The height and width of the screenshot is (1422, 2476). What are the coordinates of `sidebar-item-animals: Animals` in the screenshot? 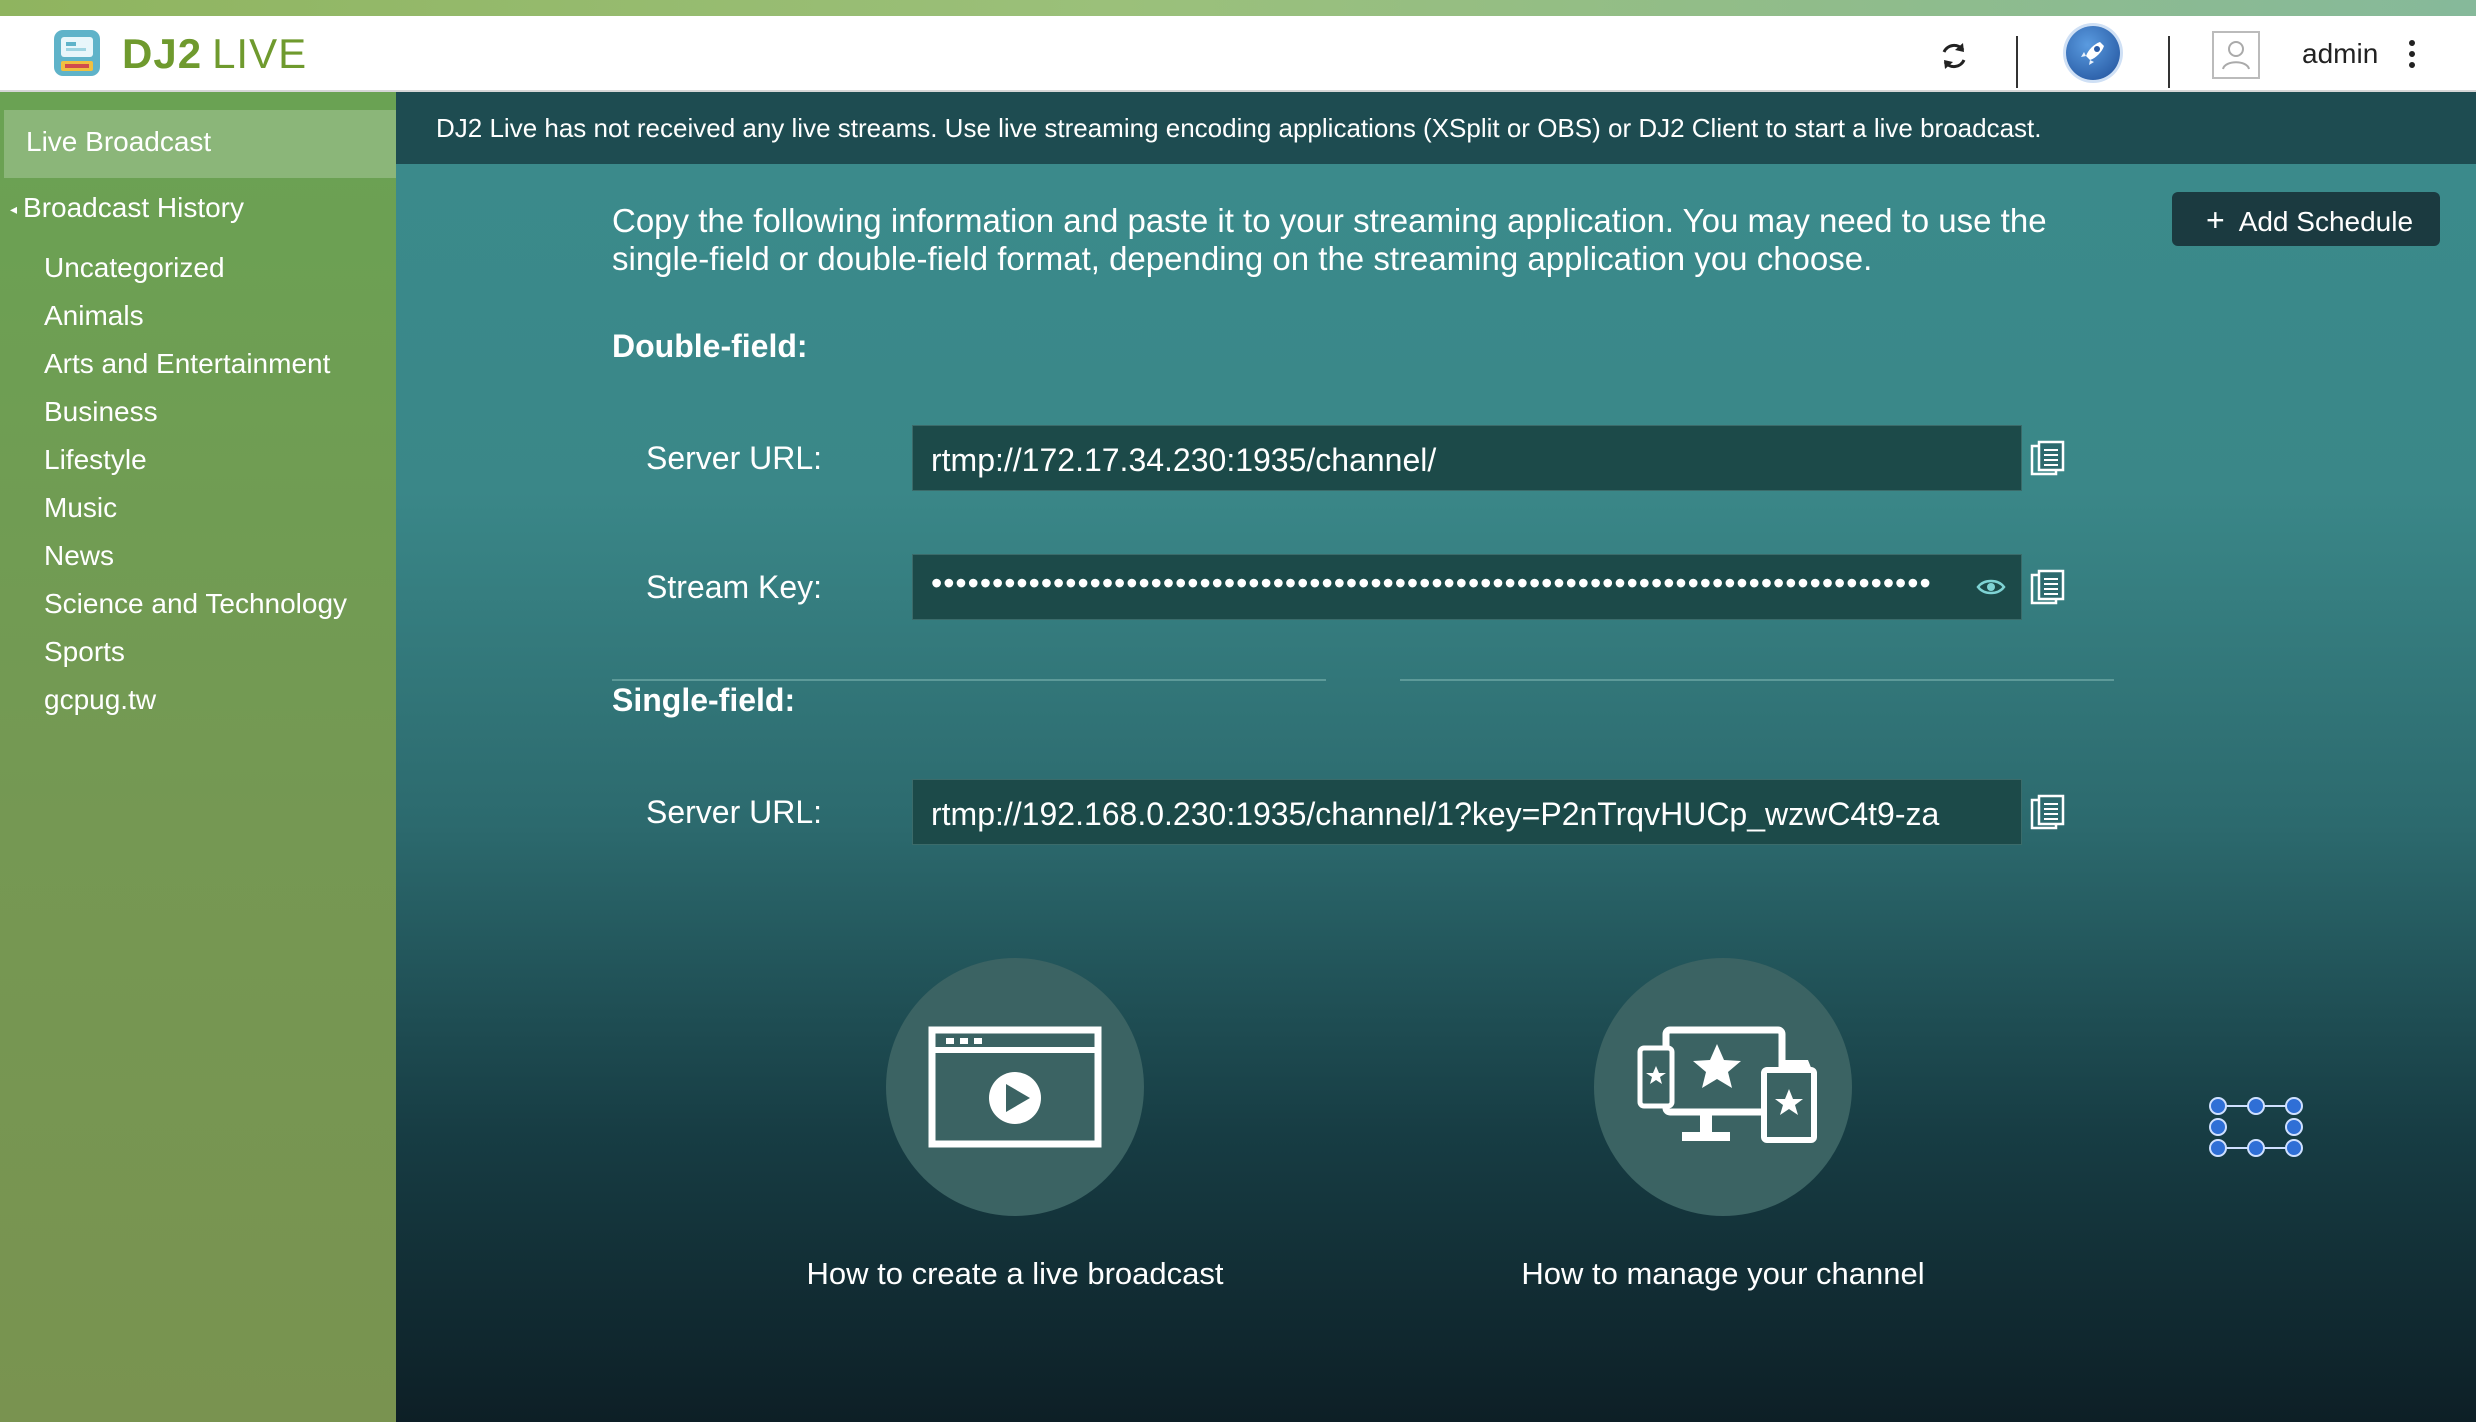 It's located at (195, 316).